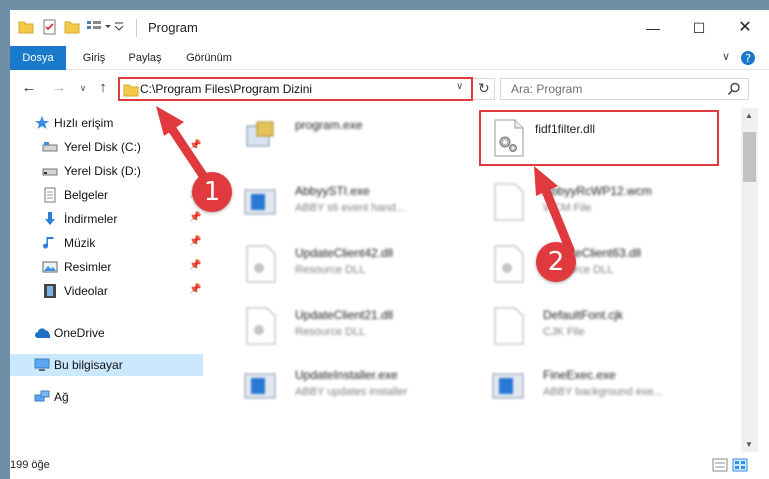 The height and width of the screenshot is (479, 769). I want to click on arrow-1-head, so click(170, 121).